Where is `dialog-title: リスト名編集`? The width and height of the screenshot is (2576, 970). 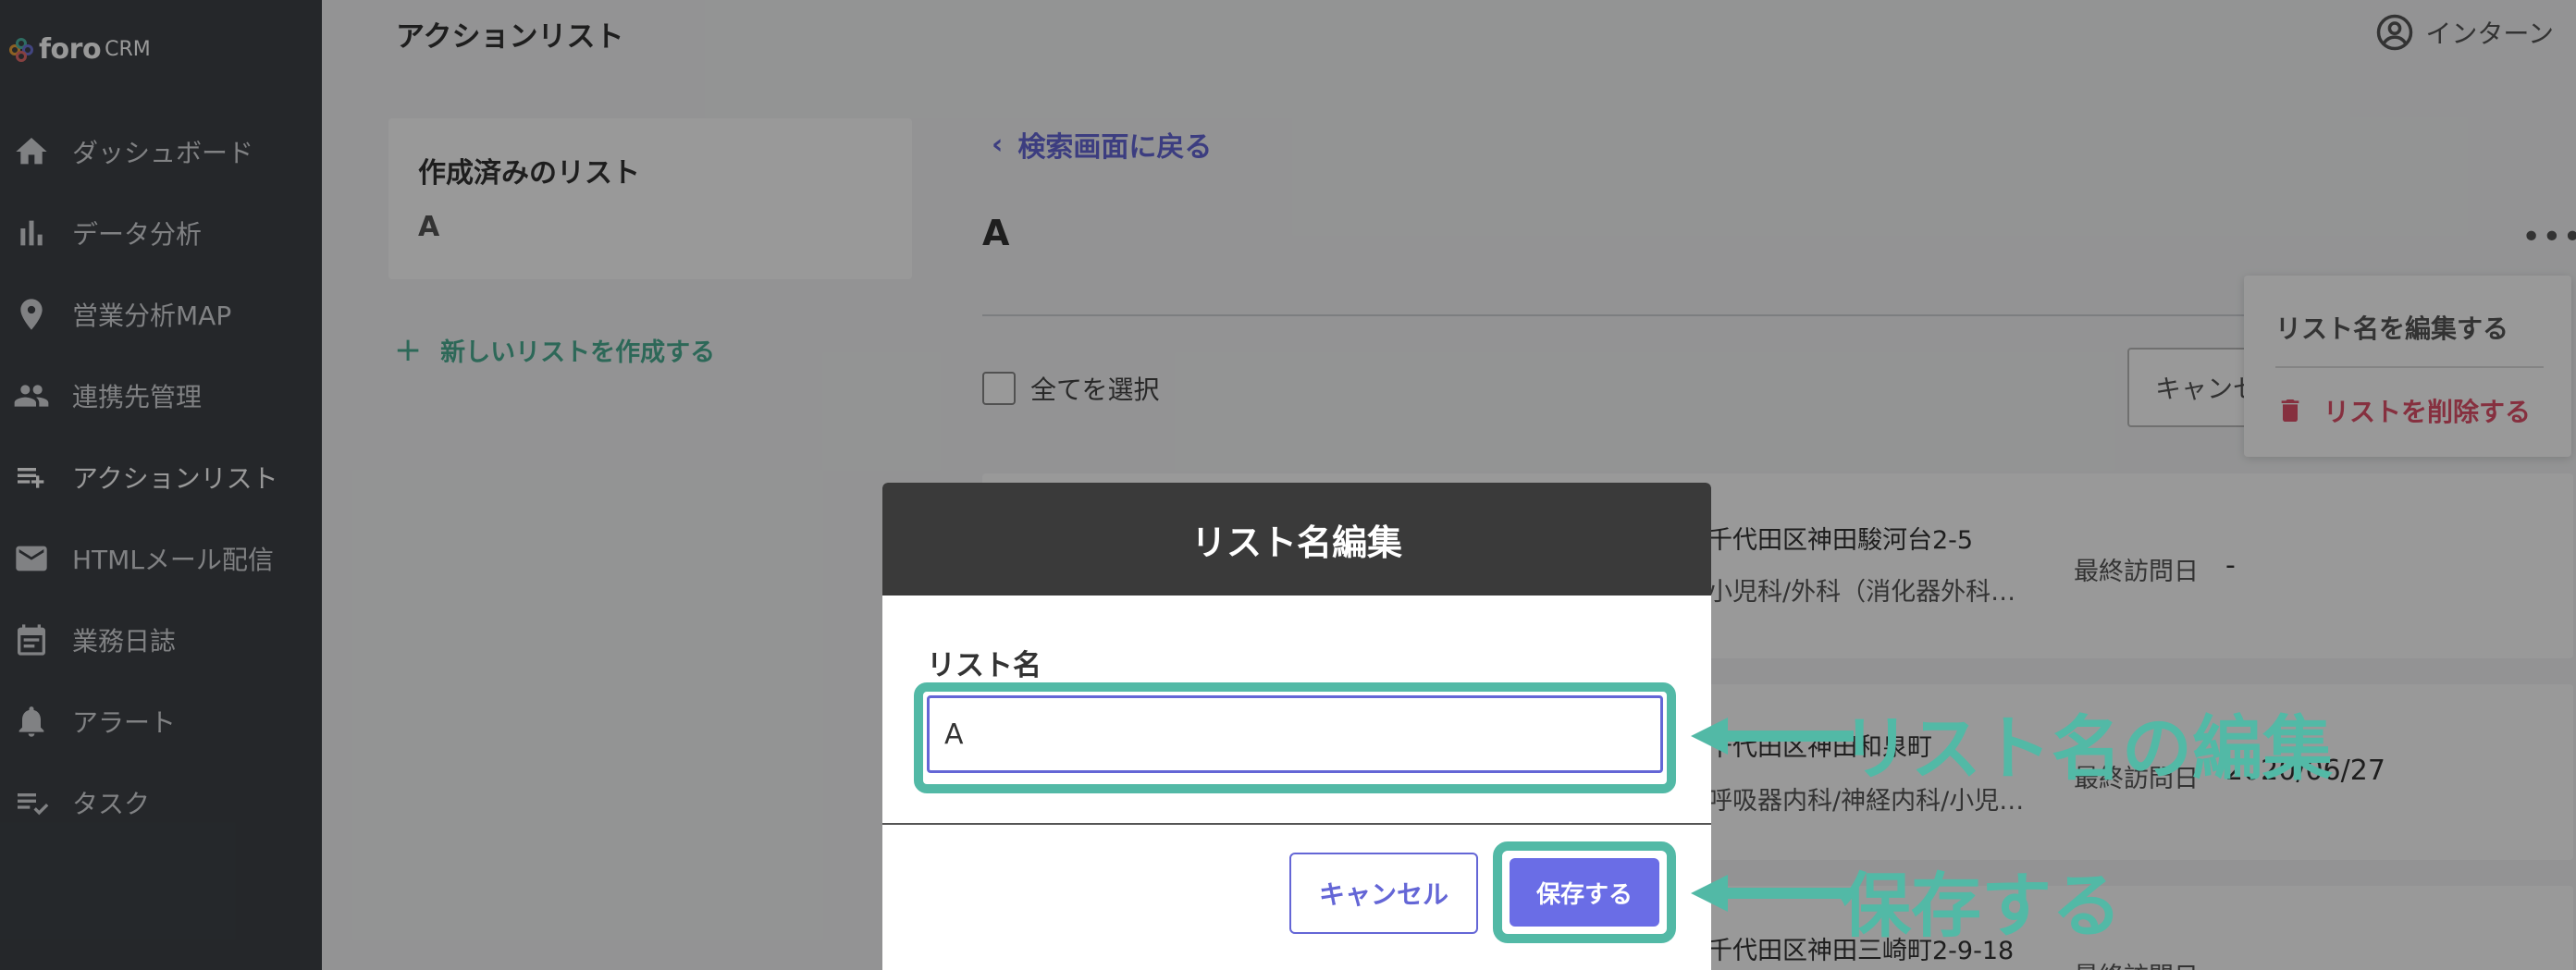 dialog-title: リスト名編集 is located at coordinates (1296, 539).